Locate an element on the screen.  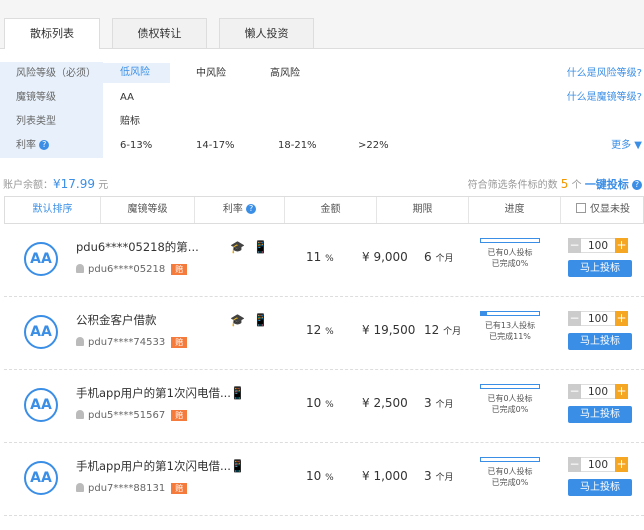
loan-rate: 10 % is located at coordinates (320, 476).